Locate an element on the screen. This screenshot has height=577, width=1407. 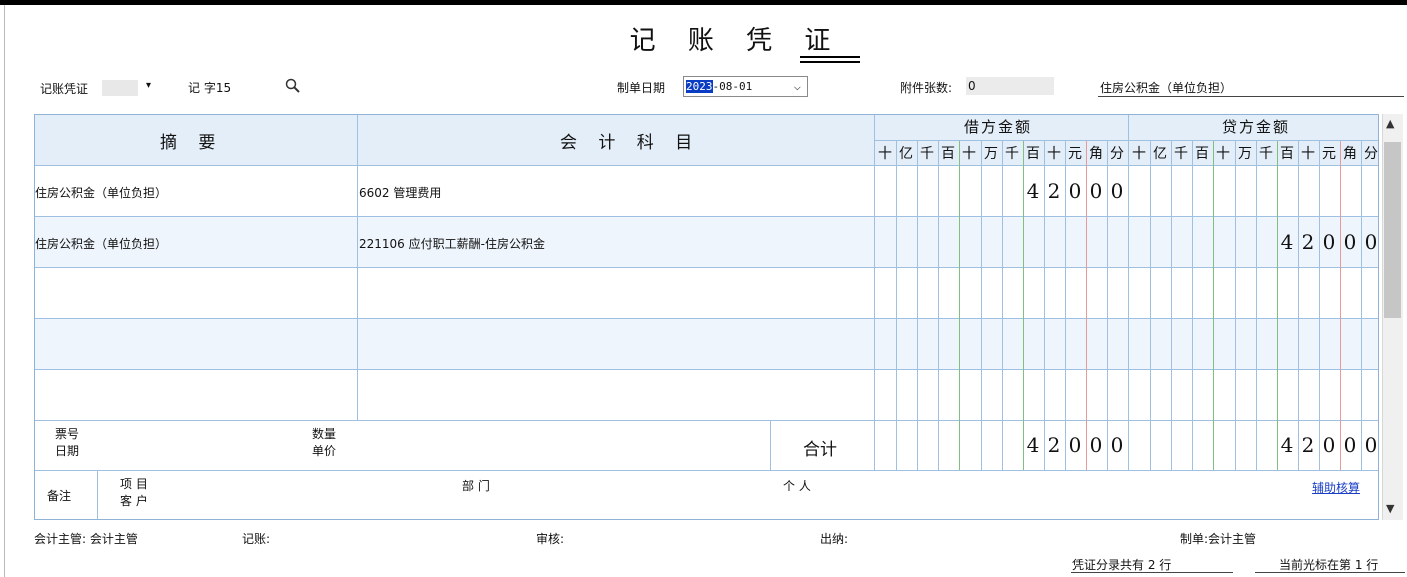
debit-digit-label: 元 is located at coordinates (1075, 154).